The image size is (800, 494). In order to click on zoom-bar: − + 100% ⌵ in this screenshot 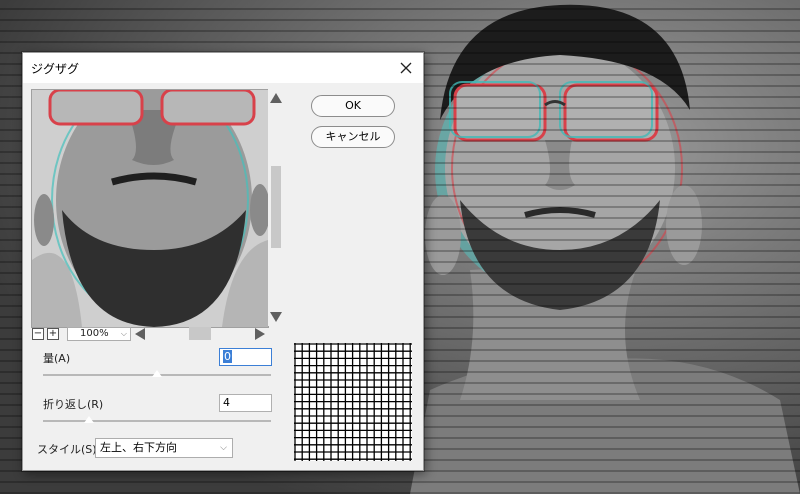, I will do `click(158, 334)`.